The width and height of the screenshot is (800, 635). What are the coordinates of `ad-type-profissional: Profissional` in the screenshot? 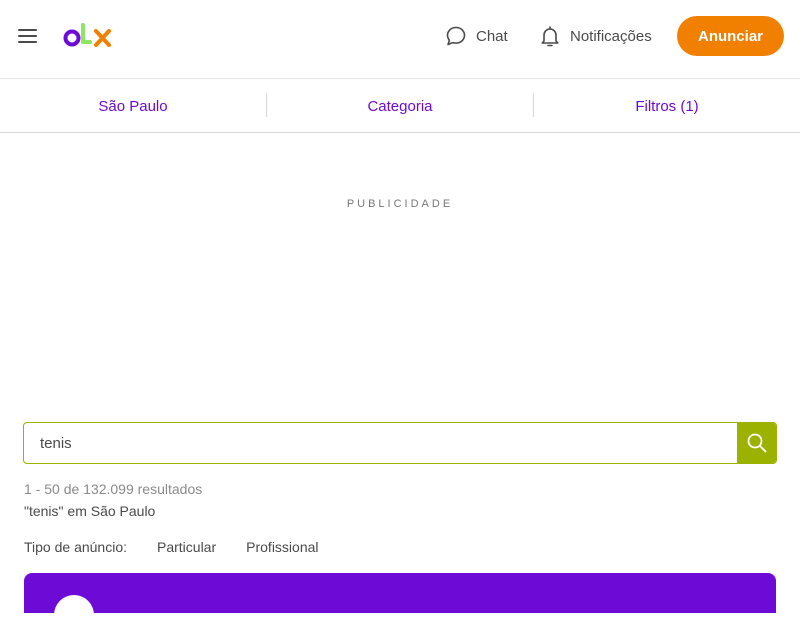 It's located at (282, 547).